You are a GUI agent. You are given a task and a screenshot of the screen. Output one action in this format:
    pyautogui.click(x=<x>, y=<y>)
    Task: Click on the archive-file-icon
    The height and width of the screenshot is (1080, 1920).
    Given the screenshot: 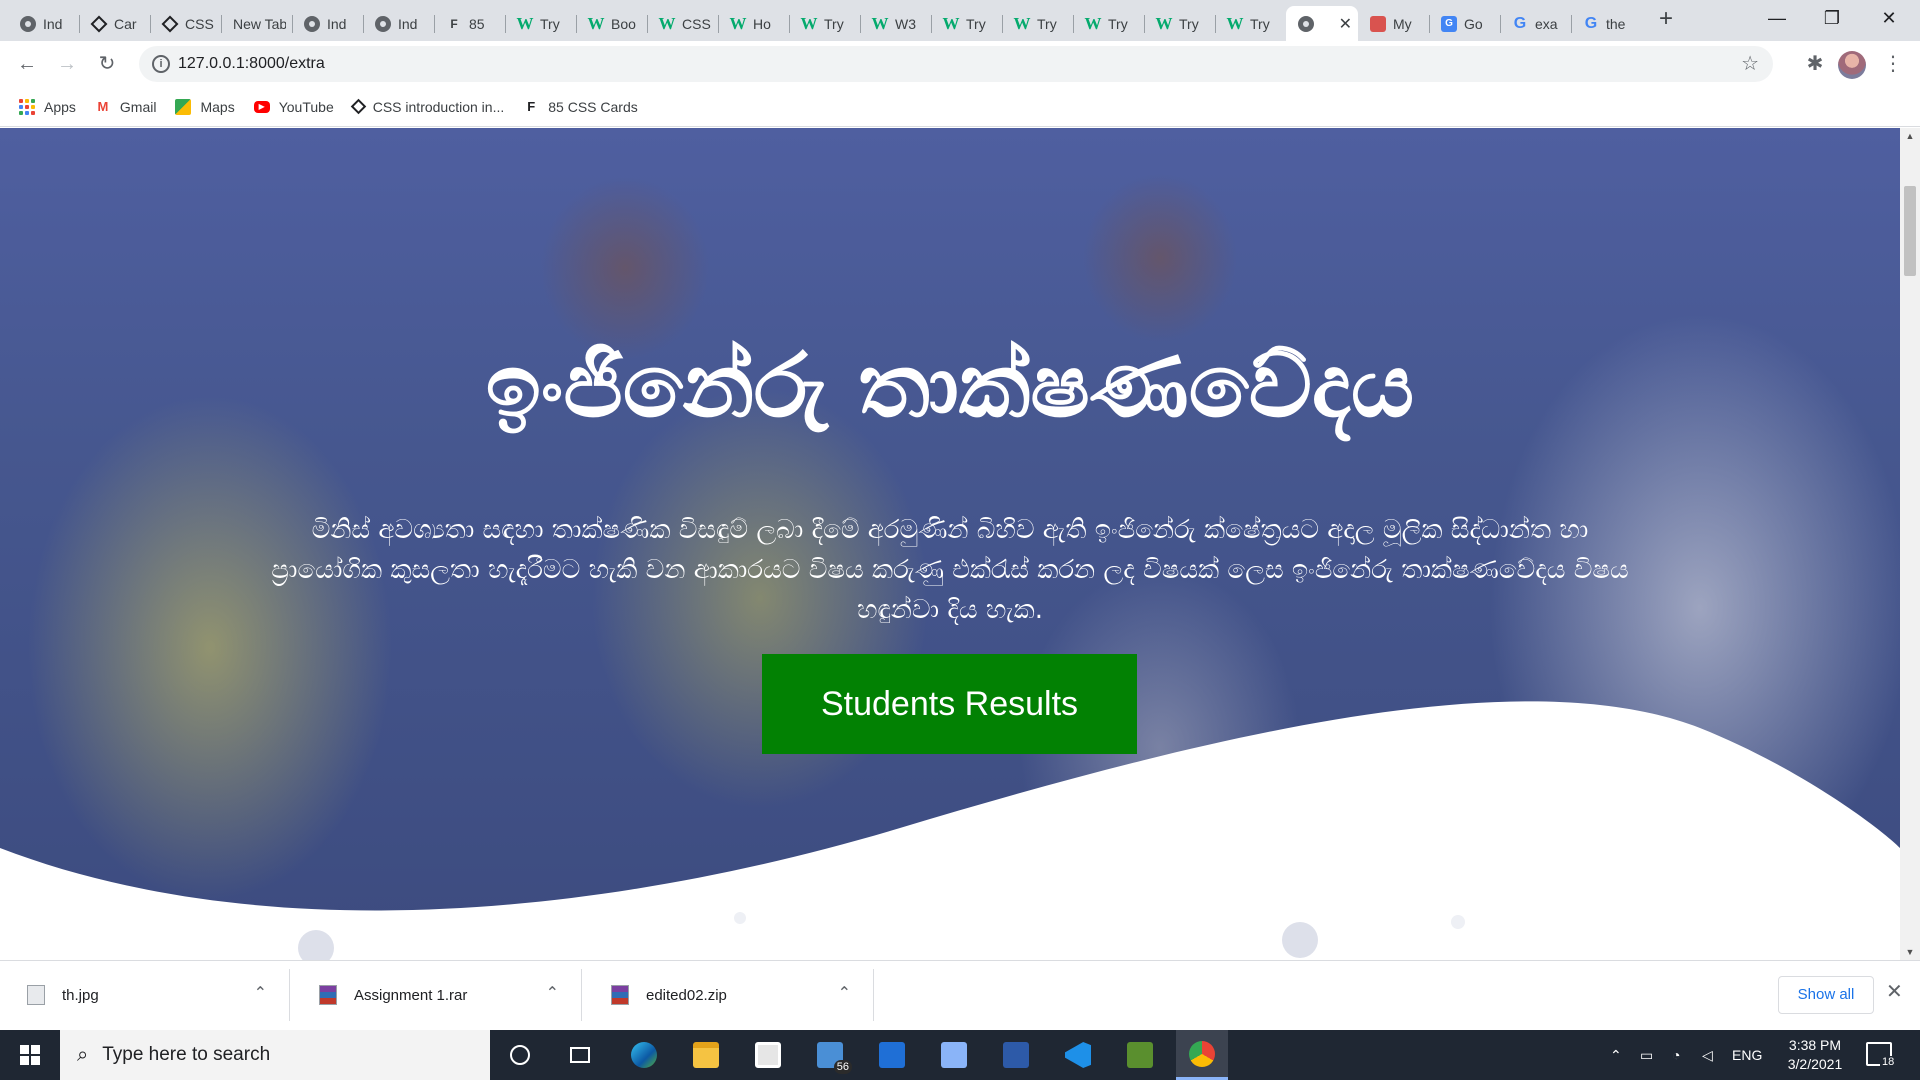 What is the action you would take?
    pyautogui.click(x=620, y=995)
    